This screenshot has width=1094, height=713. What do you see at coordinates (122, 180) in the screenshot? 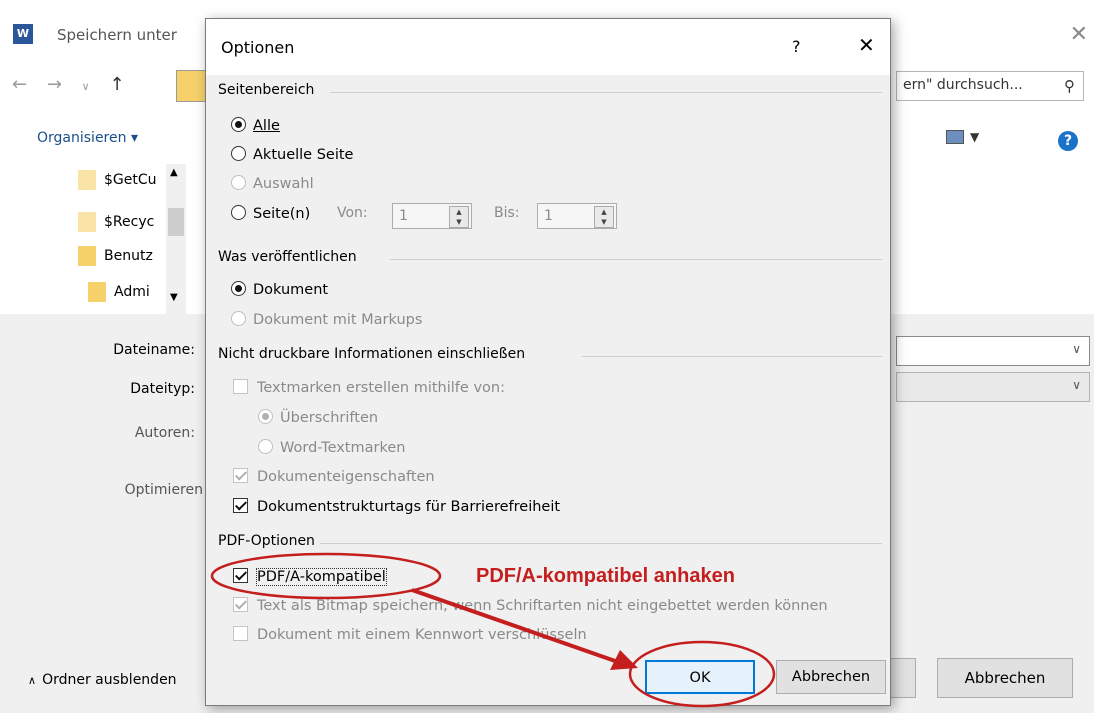
I see `tree-item: $GetCu` at bounding box center [122, 180].